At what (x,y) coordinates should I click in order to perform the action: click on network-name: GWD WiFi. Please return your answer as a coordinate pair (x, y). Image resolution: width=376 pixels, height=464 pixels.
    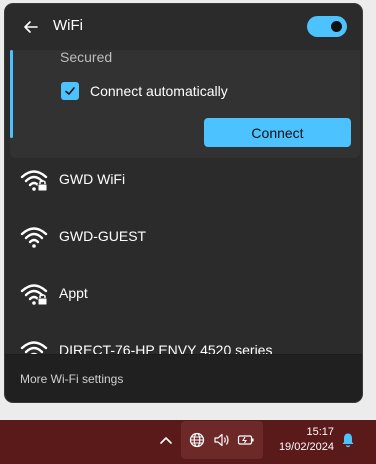
    Looking at the image, I should click on (92, 179).